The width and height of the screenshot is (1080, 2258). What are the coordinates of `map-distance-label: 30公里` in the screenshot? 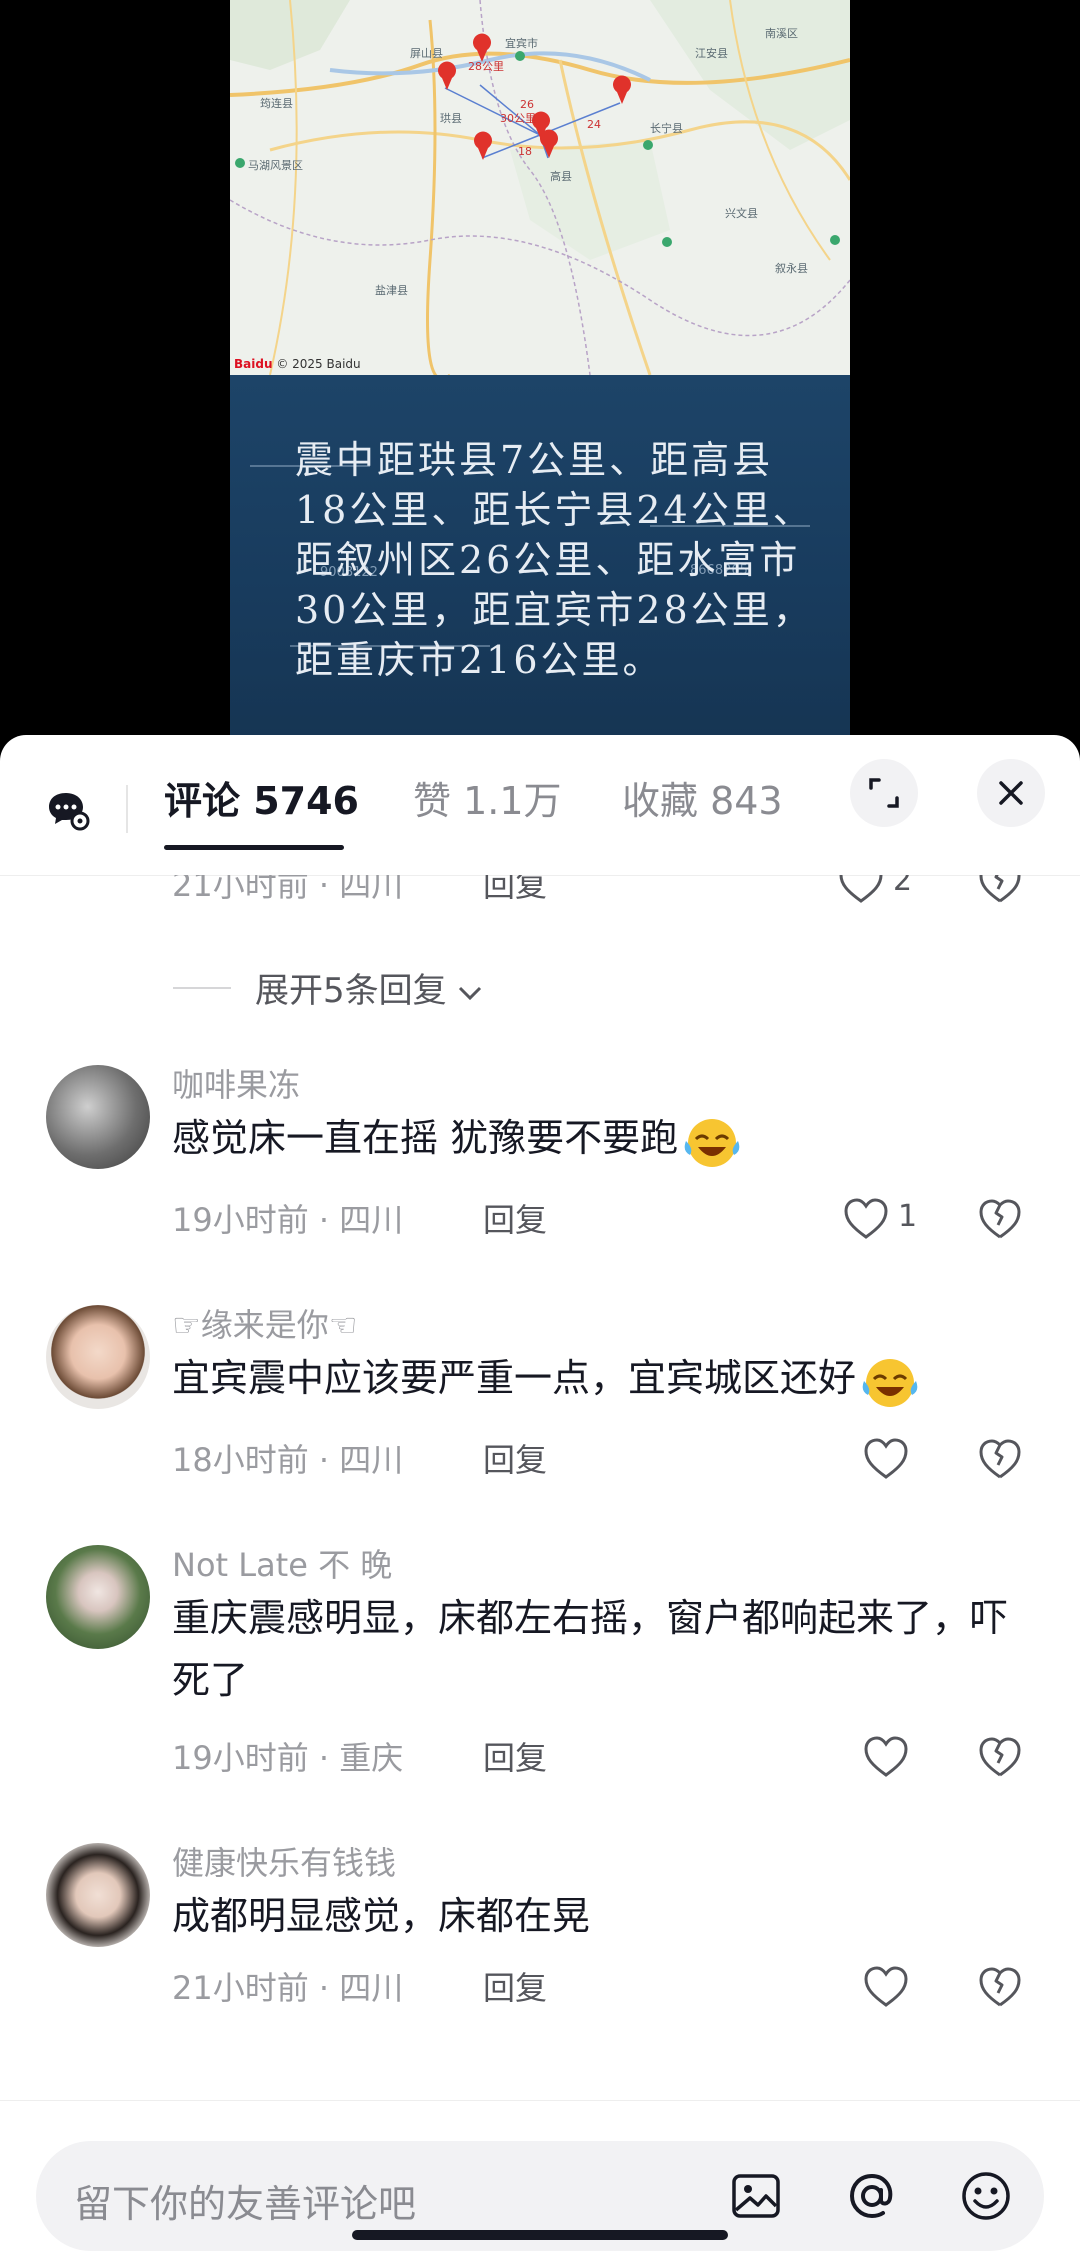 It's located at (518, 118).